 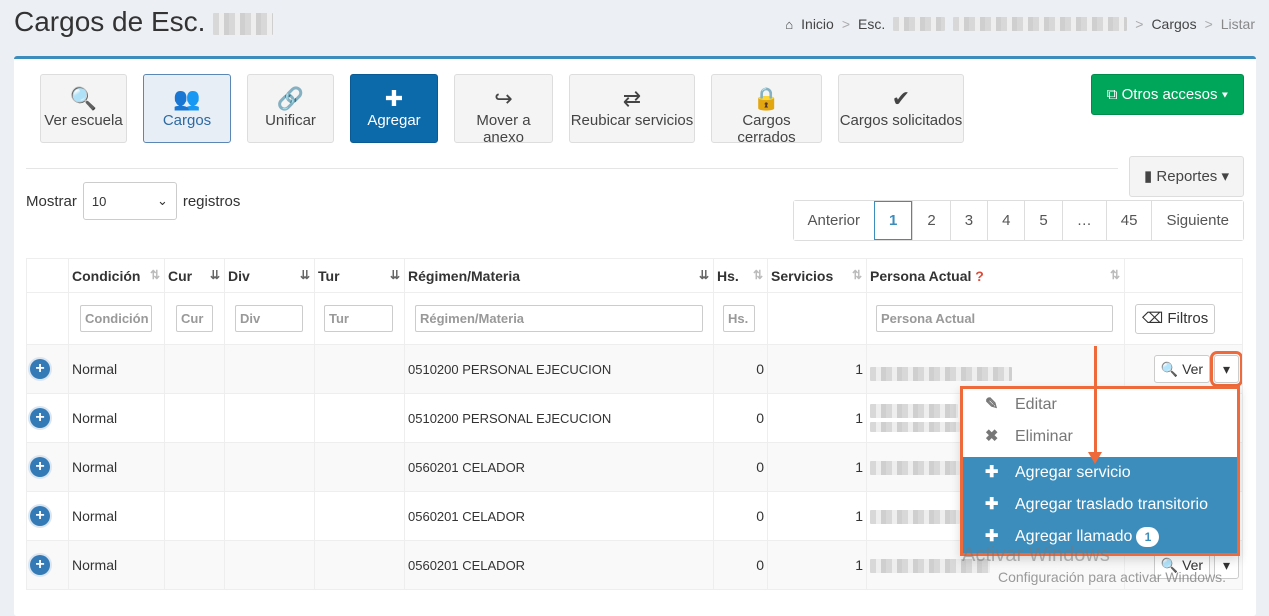 I want to click on dropdown-editar: ✎ Editar, so click(x=1100, y=405).